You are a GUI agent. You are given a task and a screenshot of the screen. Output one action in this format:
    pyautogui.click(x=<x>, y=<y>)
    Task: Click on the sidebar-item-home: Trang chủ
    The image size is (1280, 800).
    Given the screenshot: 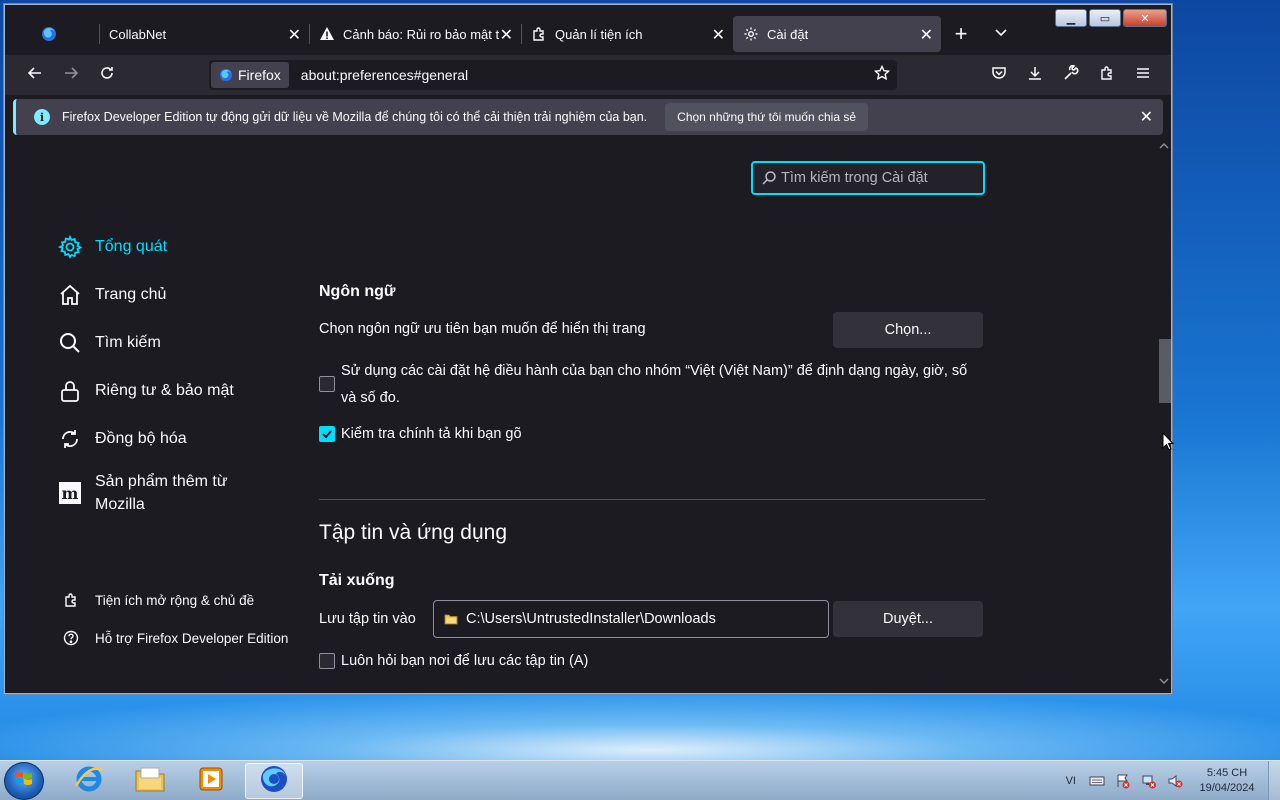 What is the action you would take?
    pyautogui.click(x=177, y=295)
    